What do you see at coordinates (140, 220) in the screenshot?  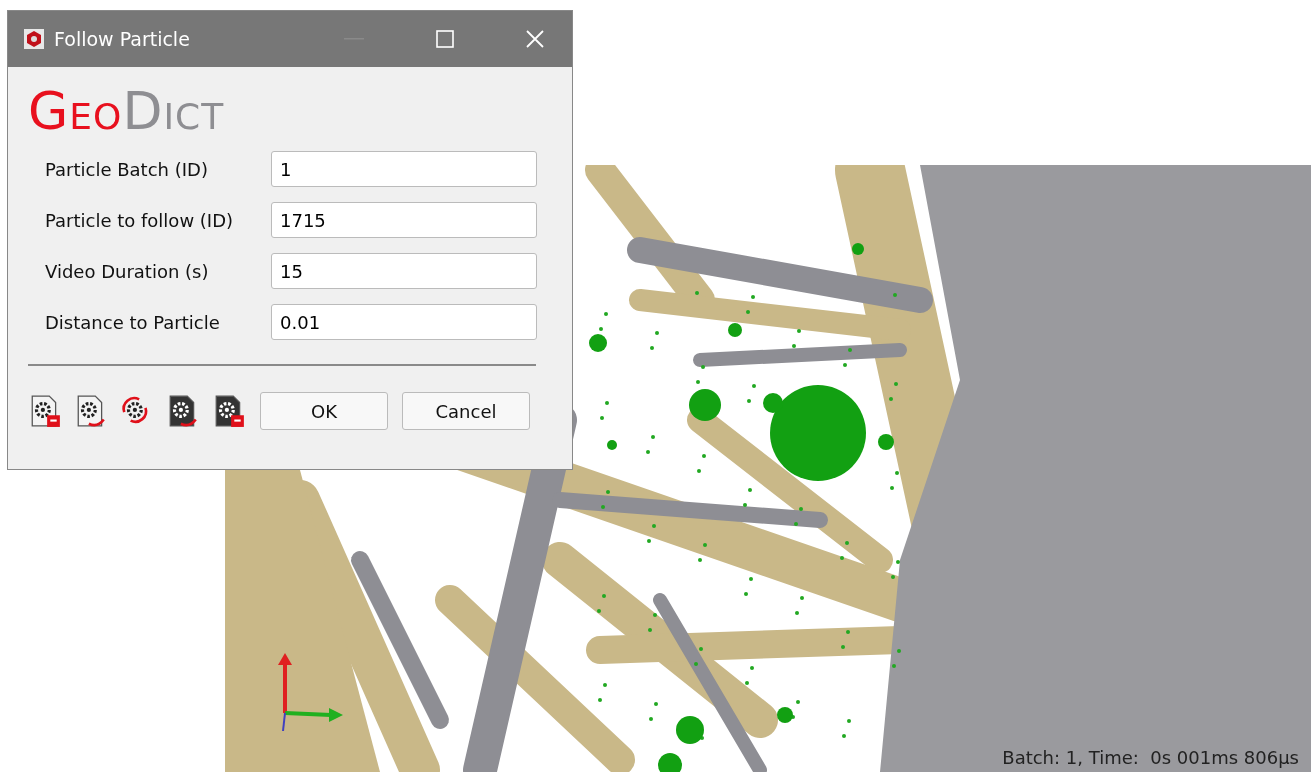 I see `field-label: Particle to follow (ID)` at bounding box center [140, 220].